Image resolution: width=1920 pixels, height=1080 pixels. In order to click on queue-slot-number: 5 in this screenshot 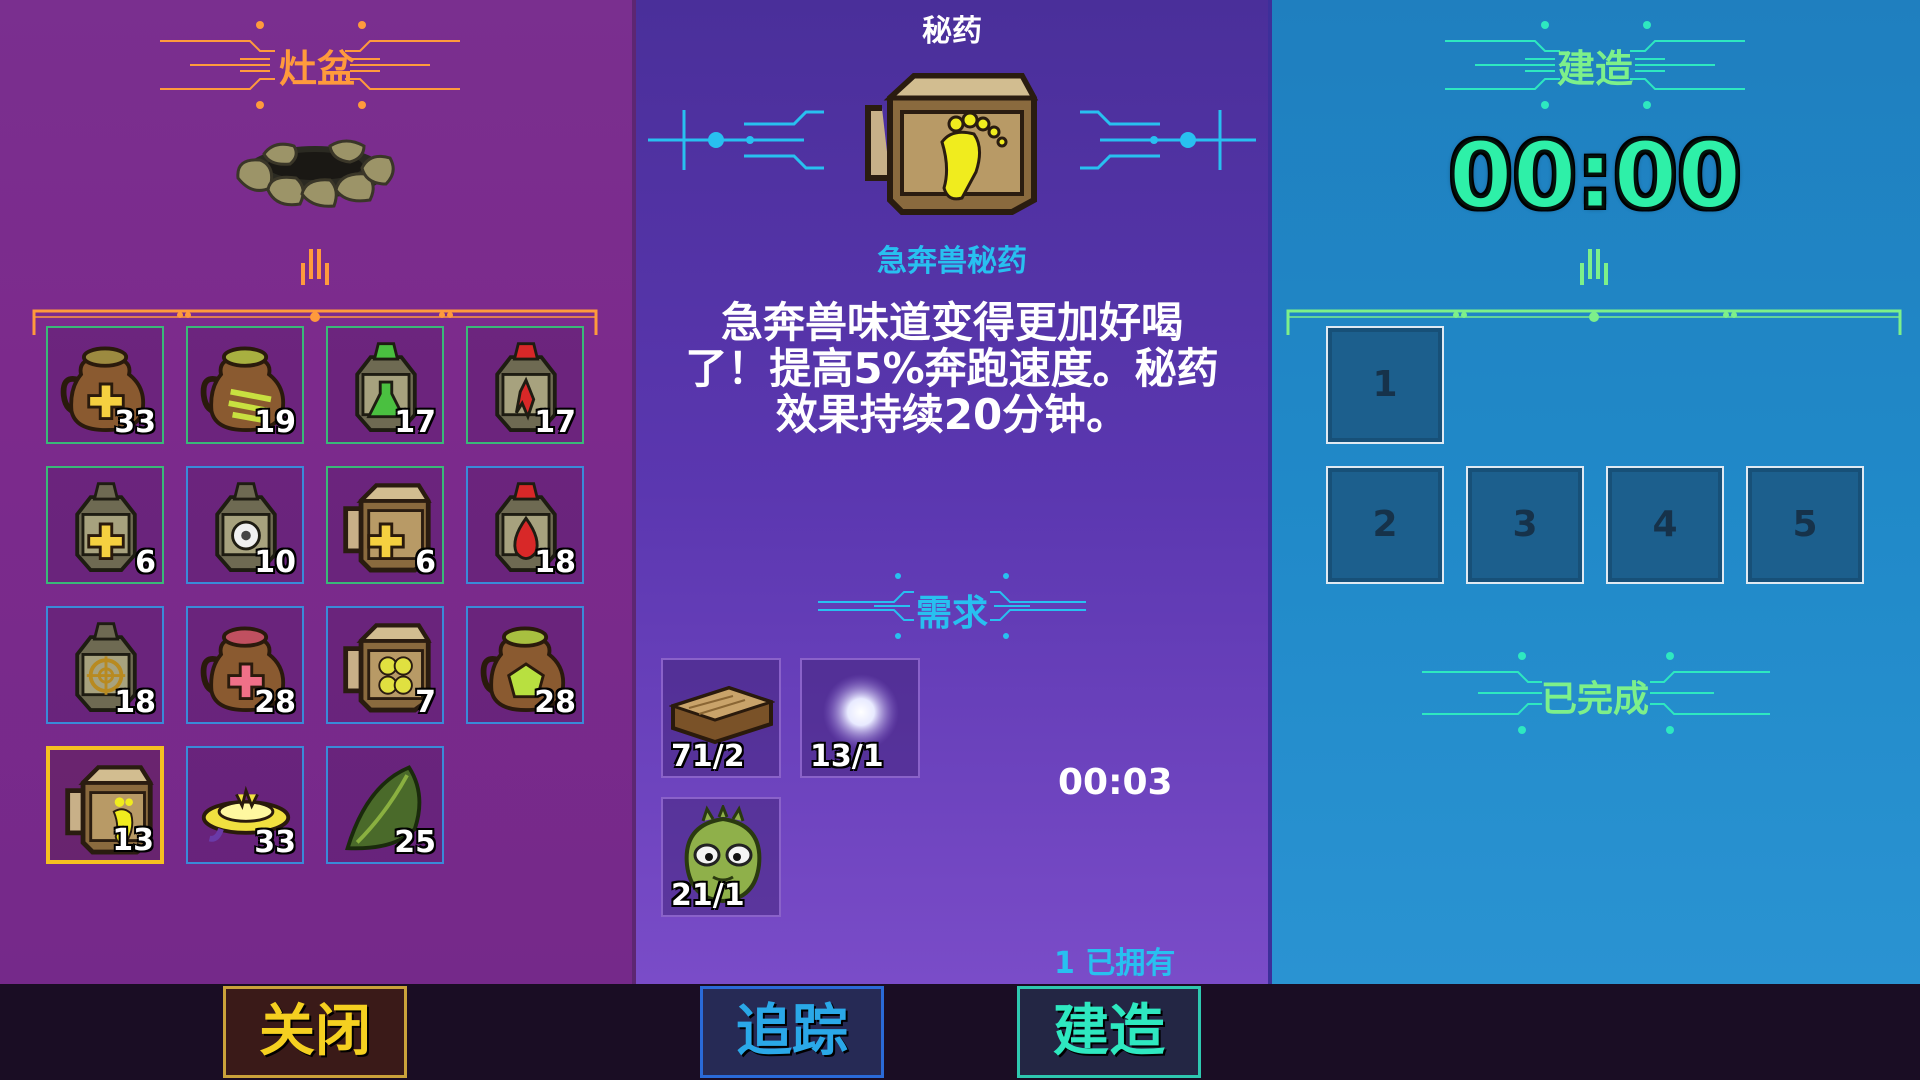, I will do `click(1805, 524)`.